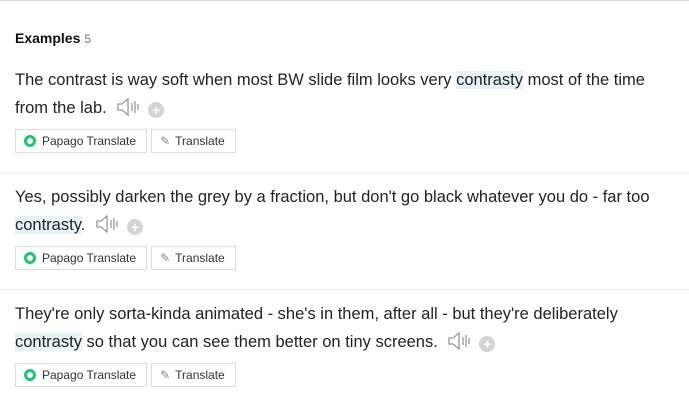  What do you see at coordinates (83, 225) in the screenshot?
I see `sentence-text: .` at bounding box center [83, 225].